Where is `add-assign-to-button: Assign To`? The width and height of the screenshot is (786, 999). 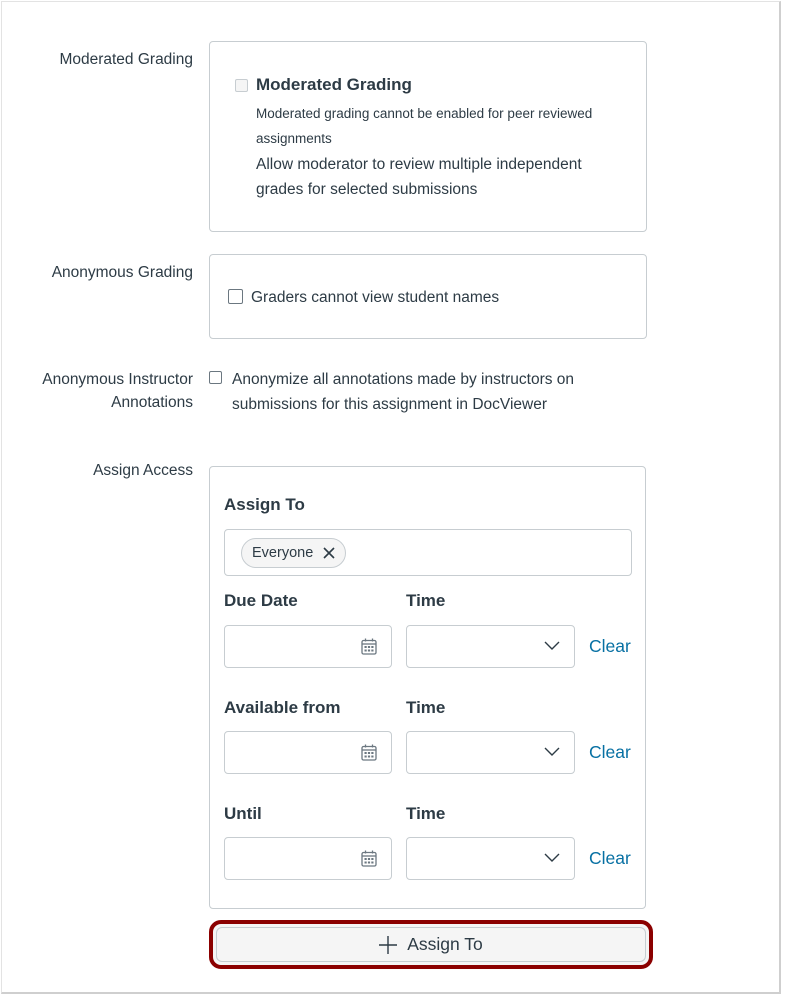
add-assign-to-button: Assign To is located at coordinates (431, 944).